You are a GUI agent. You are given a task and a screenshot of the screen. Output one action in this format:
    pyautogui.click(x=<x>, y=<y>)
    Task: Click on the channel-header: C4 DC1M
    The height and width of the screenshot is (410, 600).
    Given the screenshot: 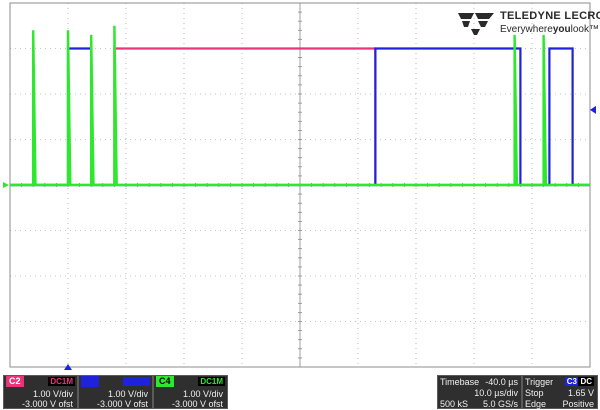 What is the action you would take?
    pyautogui.click(x=190, y=381)
    